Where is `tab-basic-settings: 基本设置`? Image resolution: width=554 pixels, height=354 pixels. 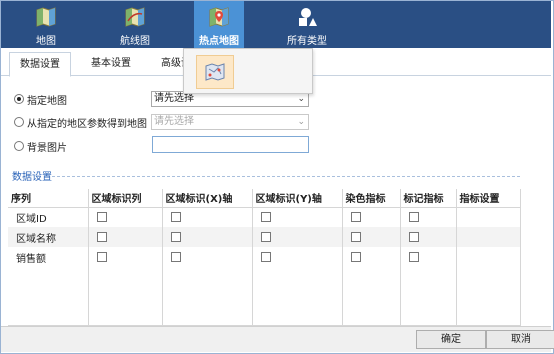
tab-basic-settings: 基本设置 is located at coordinates (111, 64).